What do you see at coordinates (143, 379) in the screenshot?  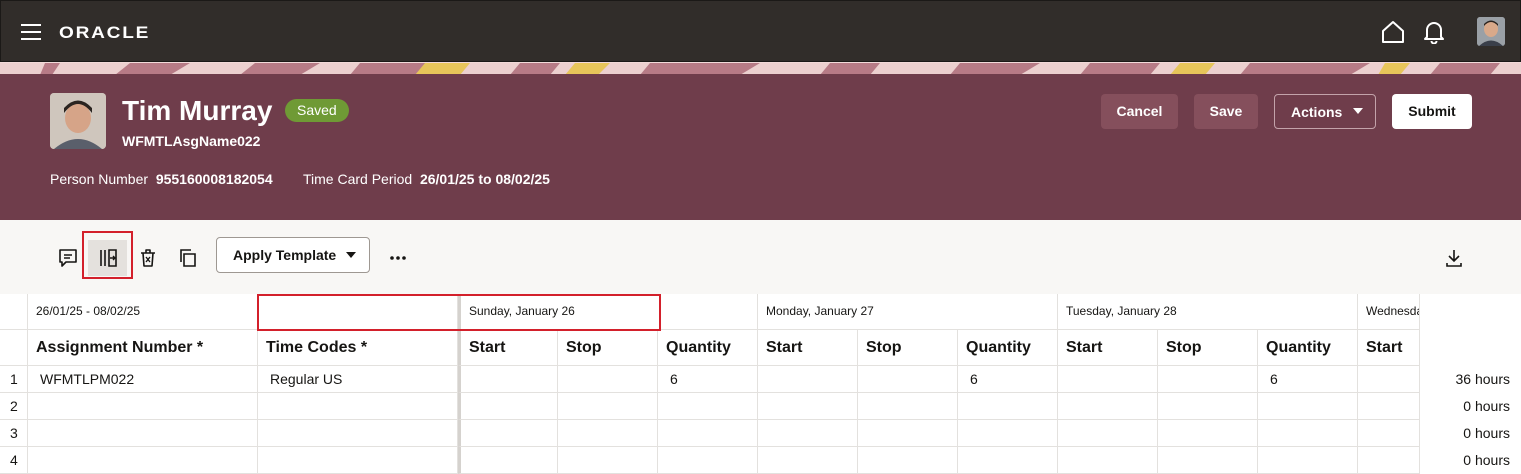 I see `assignment-cell: WFMTLPM022` at bounding box center [143, 379].